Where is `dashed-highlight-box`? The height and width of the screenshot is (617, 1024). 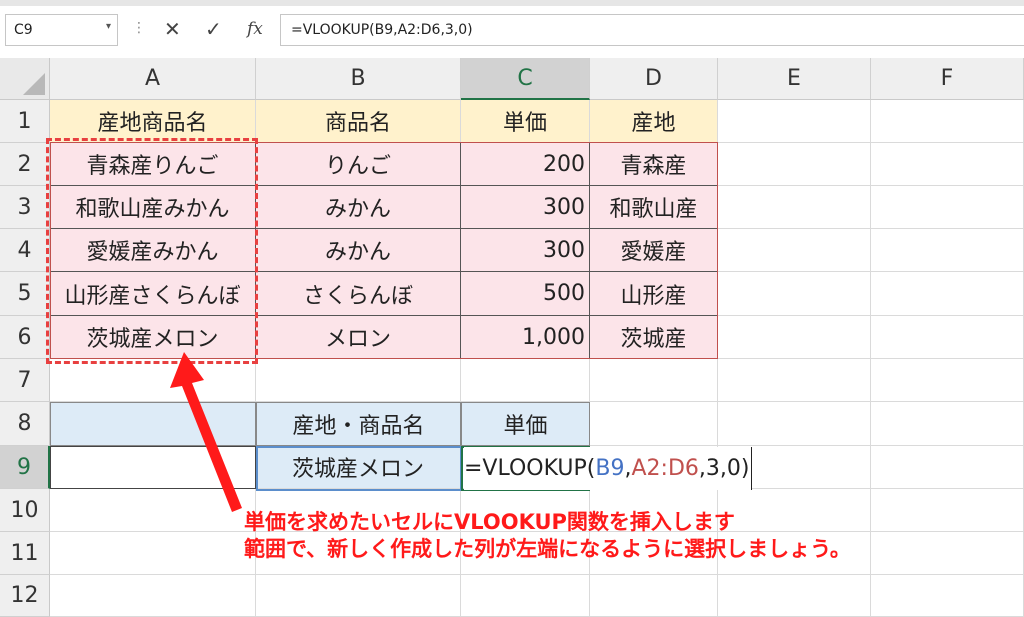
dashed-highlight-box is located at coordinates (152, 251).